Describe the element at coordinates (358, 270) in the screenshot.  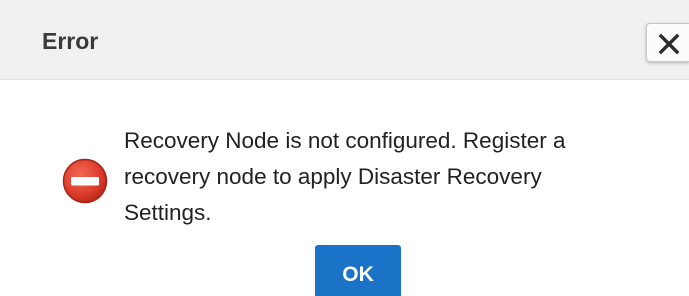
I see `ok-button: OK` at that location.